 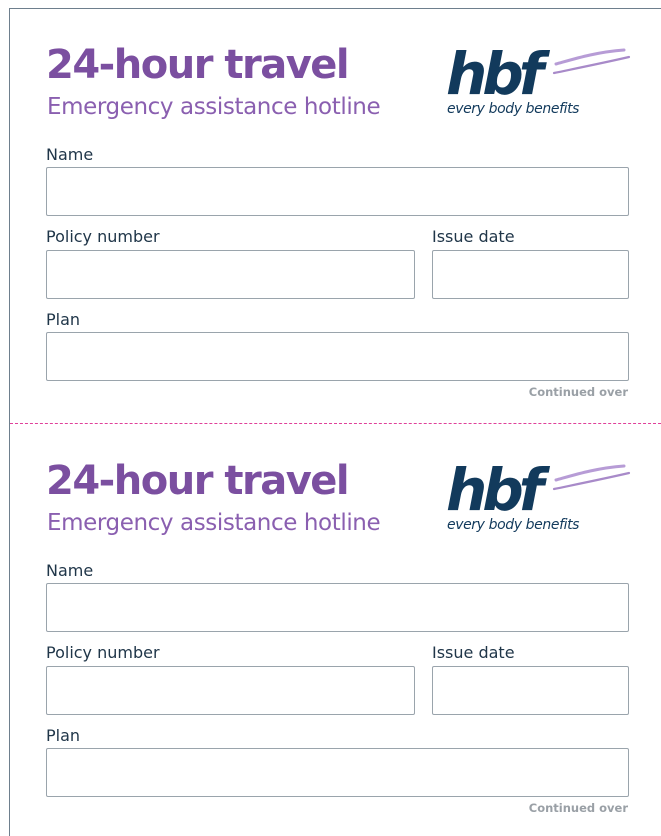 What do you see at coordinates (335, 423) in the screenshot?
I see `dashed-cut-line` at bounding box center [335, 423].